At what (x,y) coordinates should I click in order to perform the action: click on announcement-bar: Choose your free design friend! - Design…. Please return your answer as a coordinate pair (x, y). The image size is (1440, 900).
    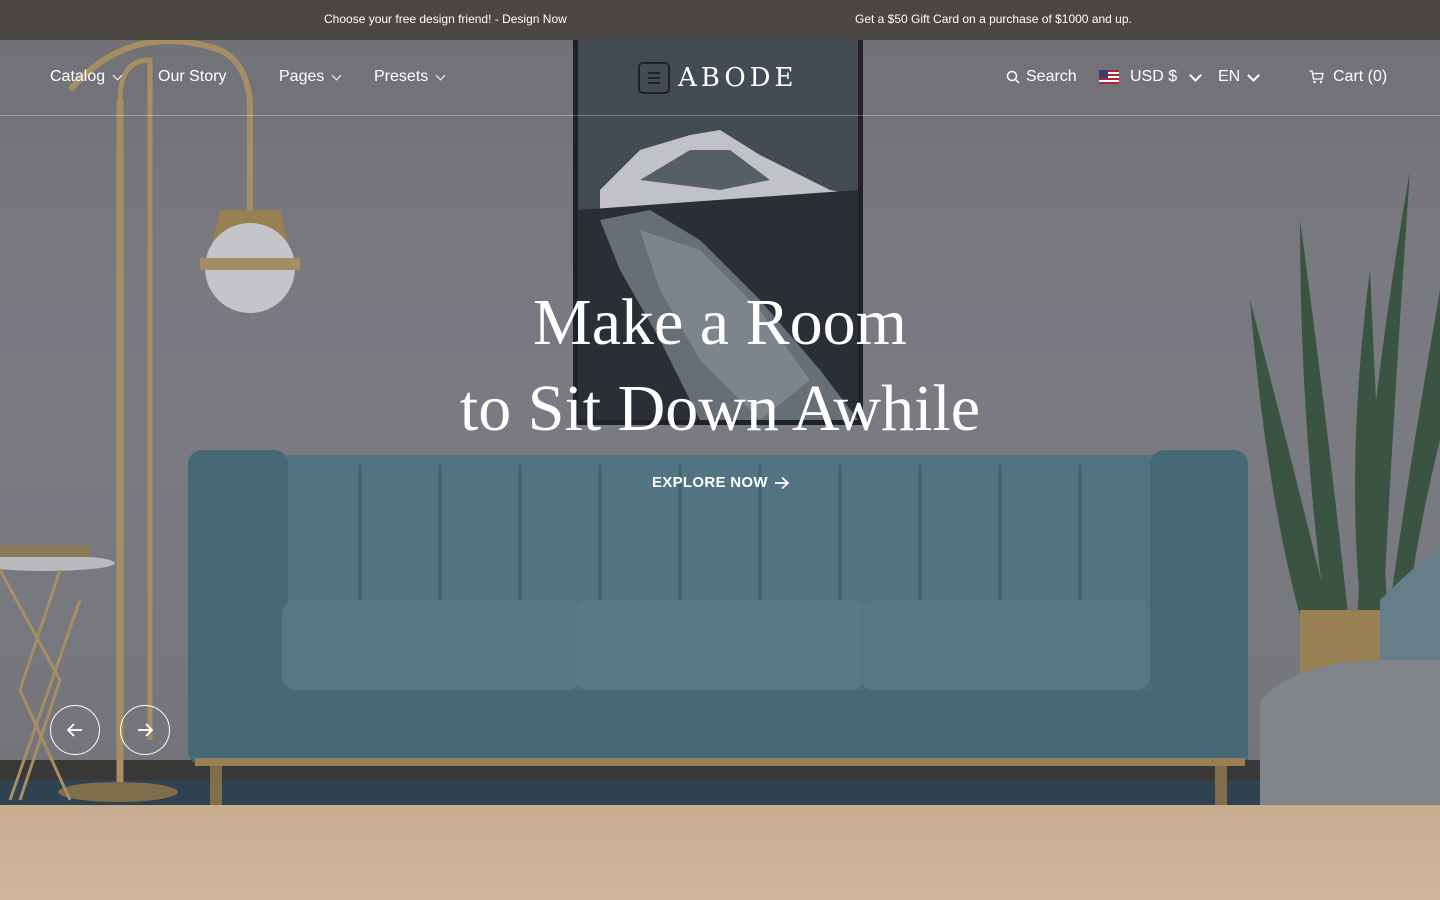
    Looking at the image, I should click on (720, 20).